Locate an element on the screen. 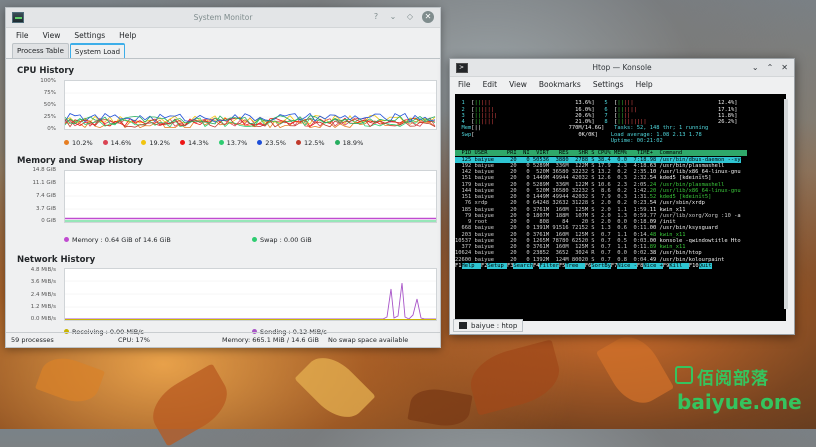 This screenshot has height=447, width=816. network-history-plot is located at coordinates (250, 300).